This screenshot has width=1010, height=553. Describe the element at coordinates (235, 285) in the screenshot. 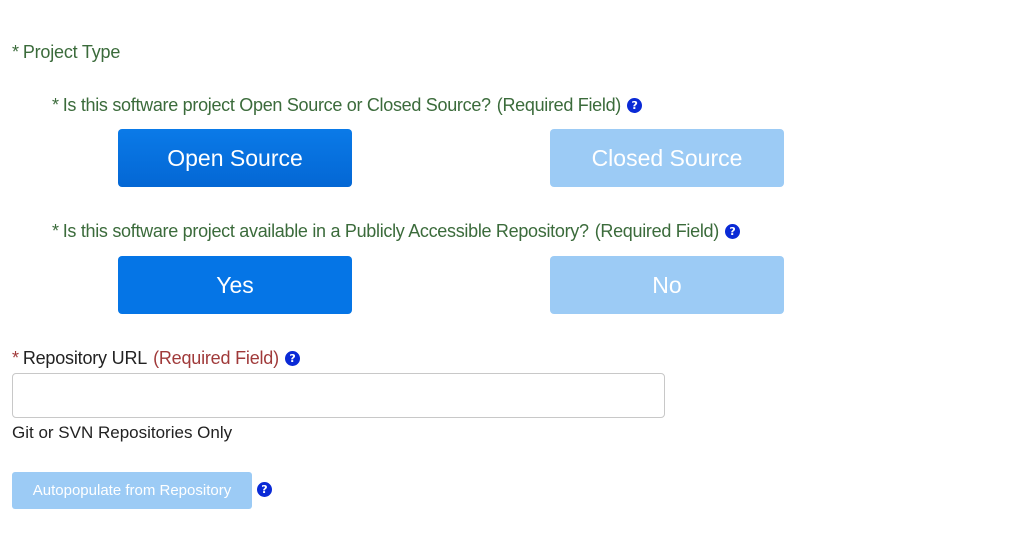

I see `yes-button: Yes` at that location.